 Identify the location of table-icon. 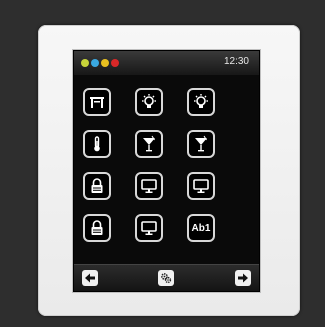
(97, 102).